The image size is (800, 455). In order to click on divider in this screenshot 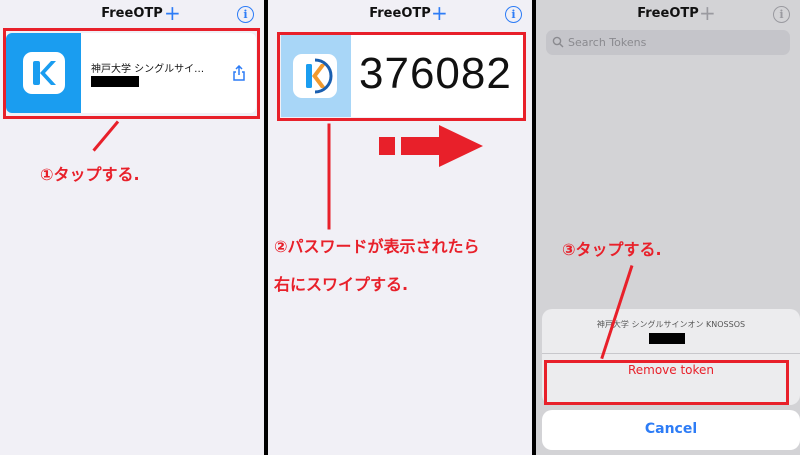, I will do `click(671, 353)`.